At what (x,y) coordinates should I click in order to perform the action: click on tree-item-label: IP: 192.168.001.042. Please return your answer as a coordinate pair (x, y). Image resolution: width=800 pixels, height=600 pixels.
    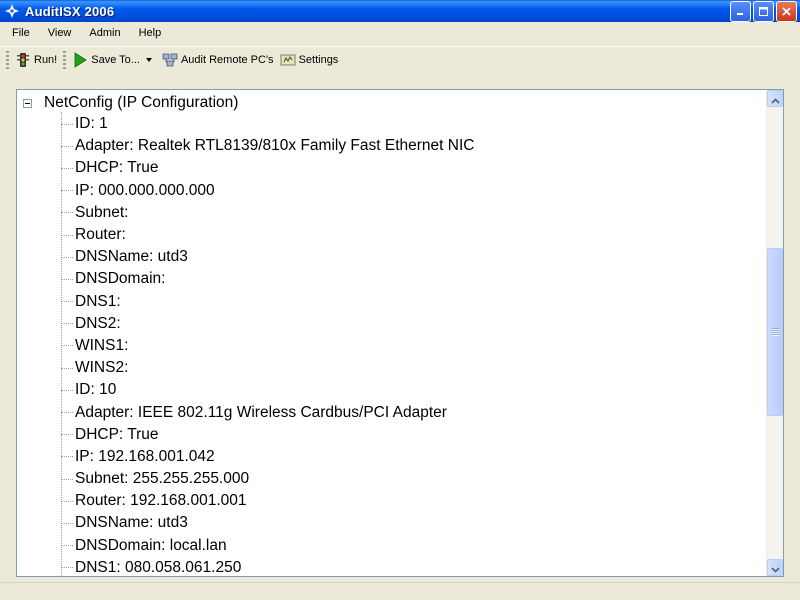
    Looking at the image, I should click on (145, 456).